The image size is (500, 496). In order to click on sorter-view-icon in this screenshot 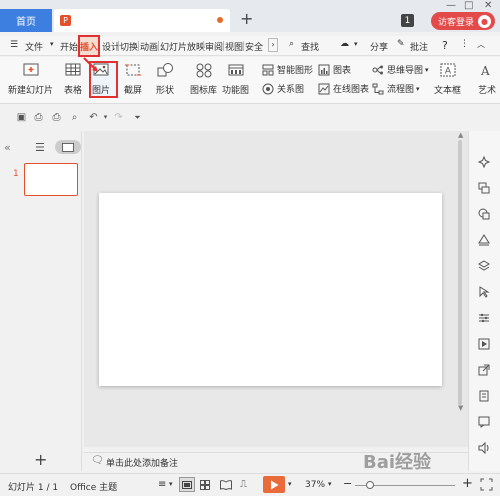, I will do `click(205, 486)`.